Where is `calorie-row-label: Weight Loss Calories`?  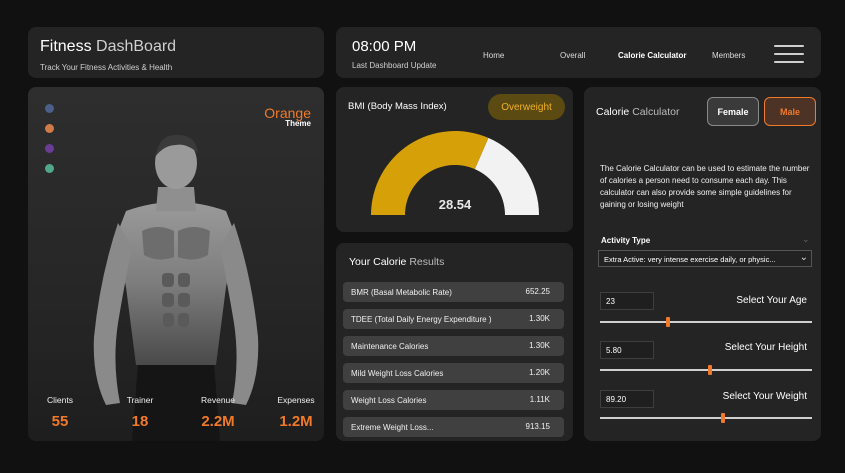 calorie-row-label: Weight Loss Calories is located at coordinates (389, 400).